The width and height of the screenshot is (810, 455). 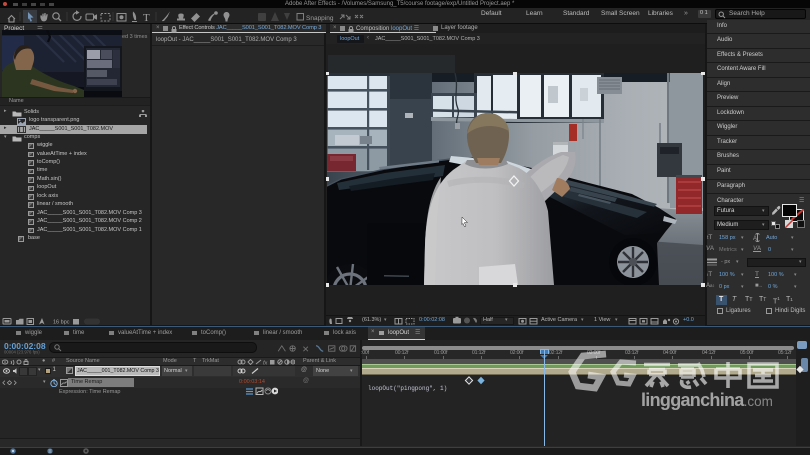 I want to click on svg-text: A, so click(x=755, y=239).